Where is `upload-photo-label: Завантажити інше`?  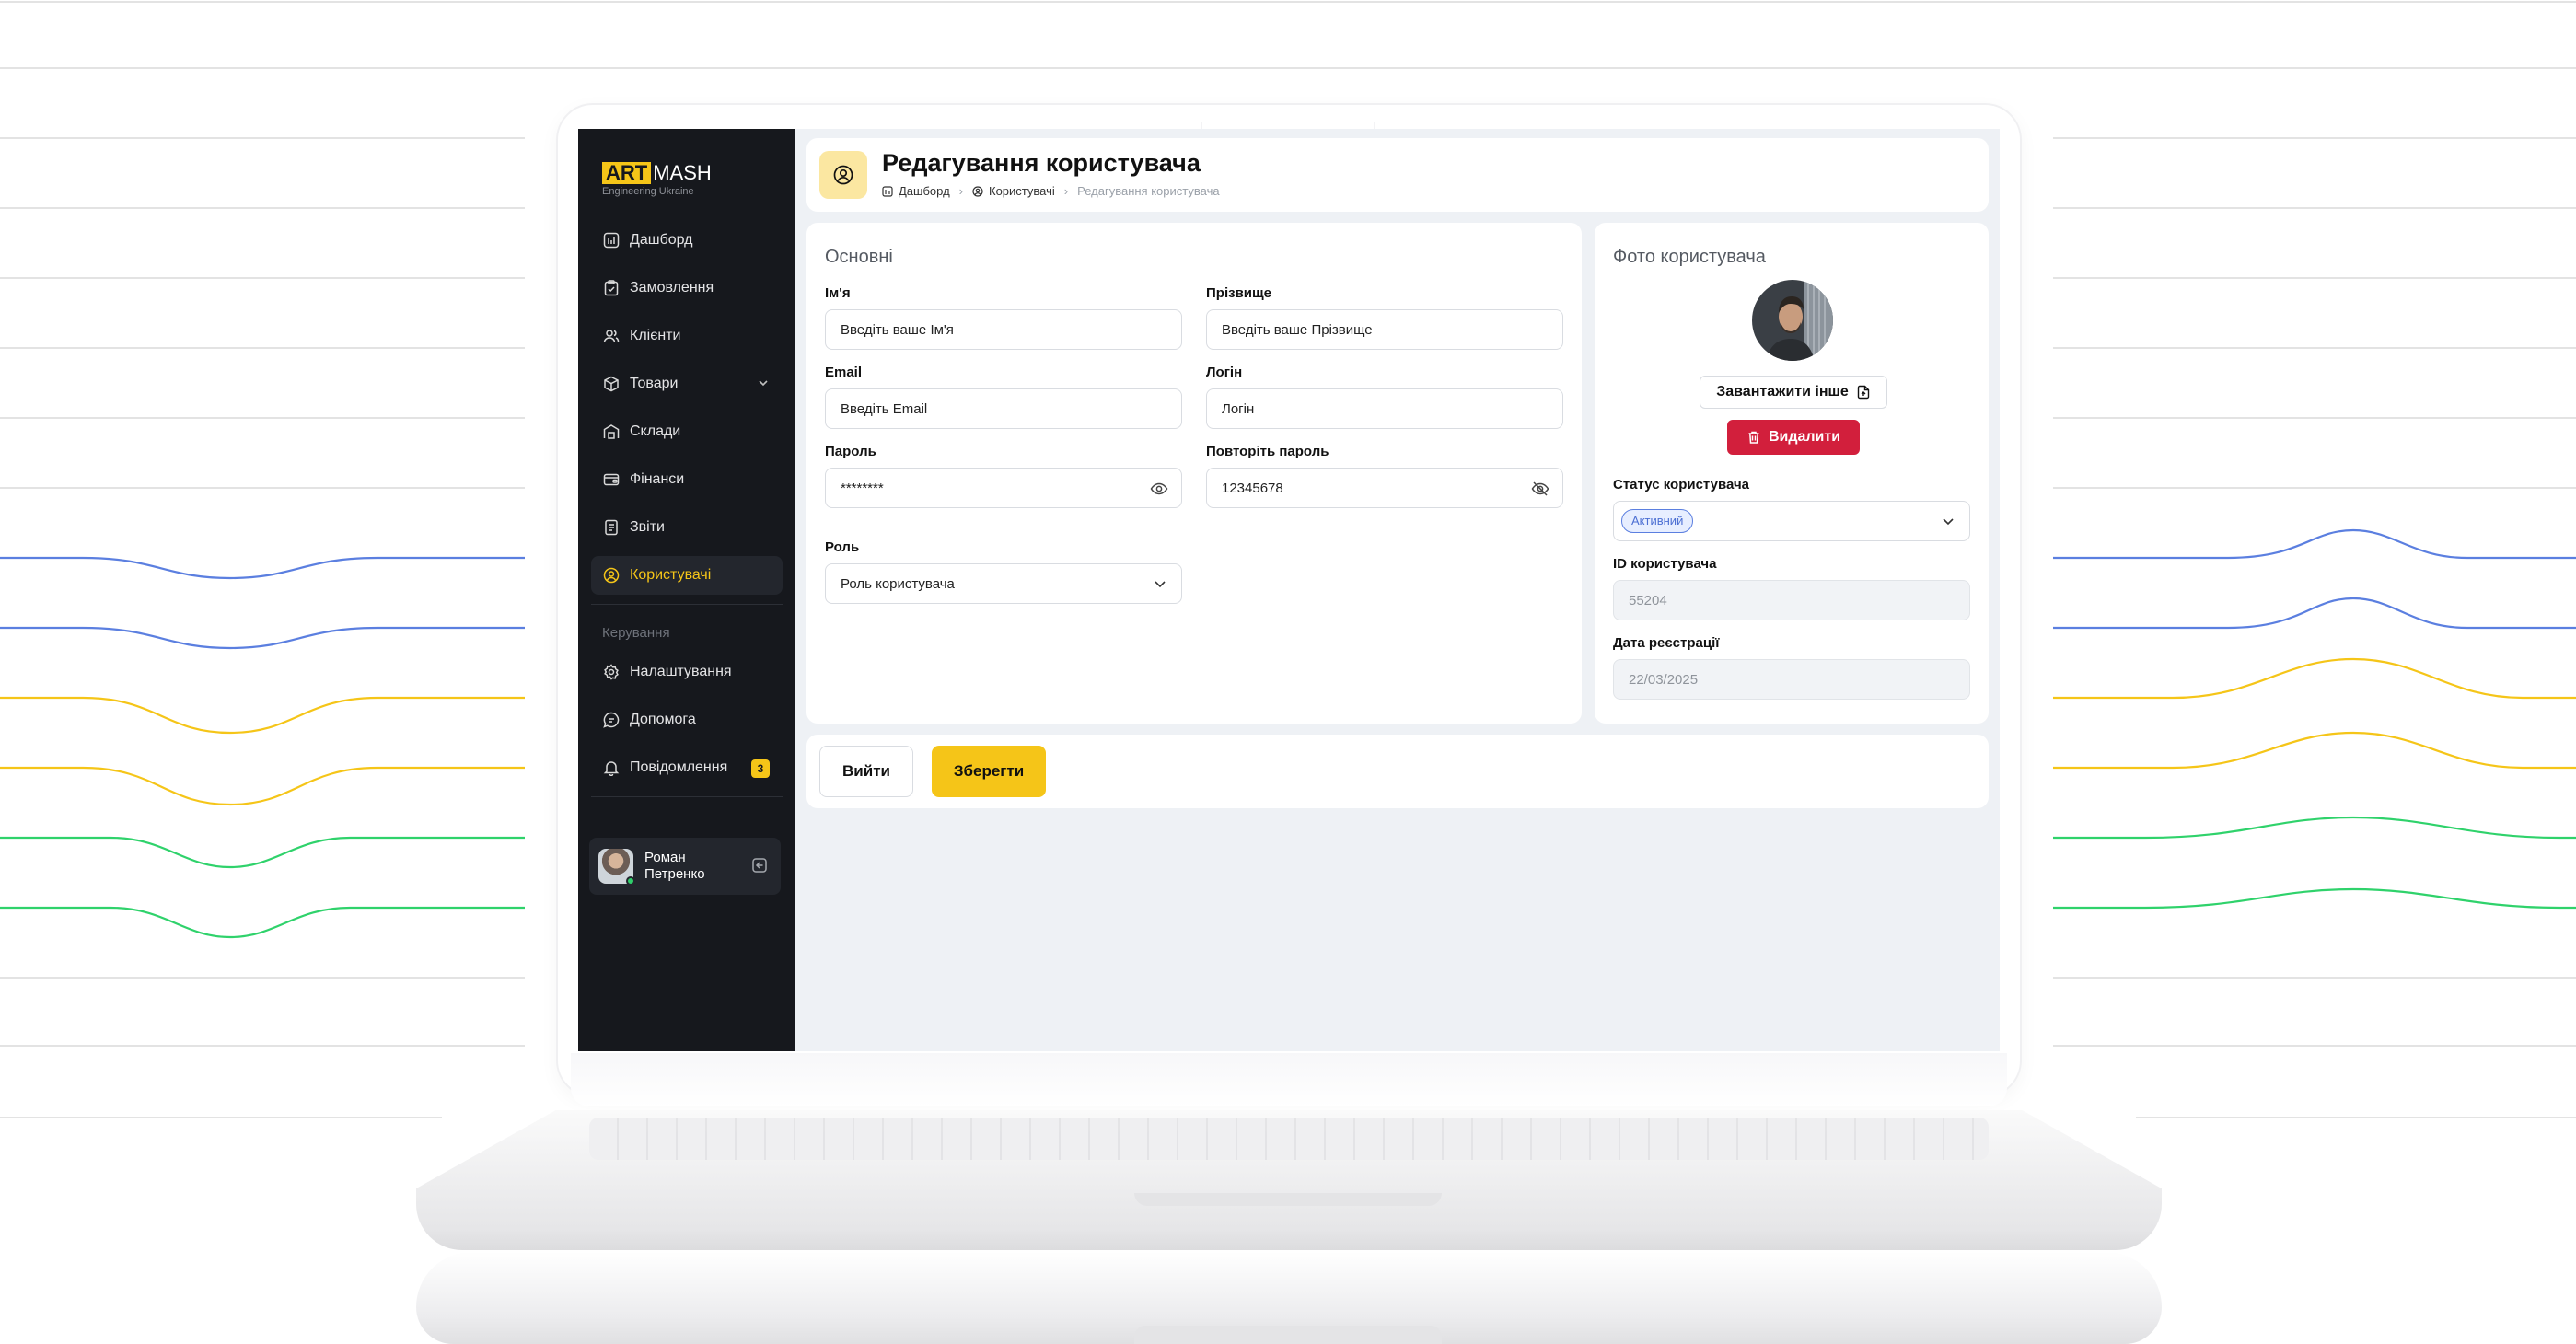 upload-photo-label: Завантажити інше is located at coordinates (1782, 392).